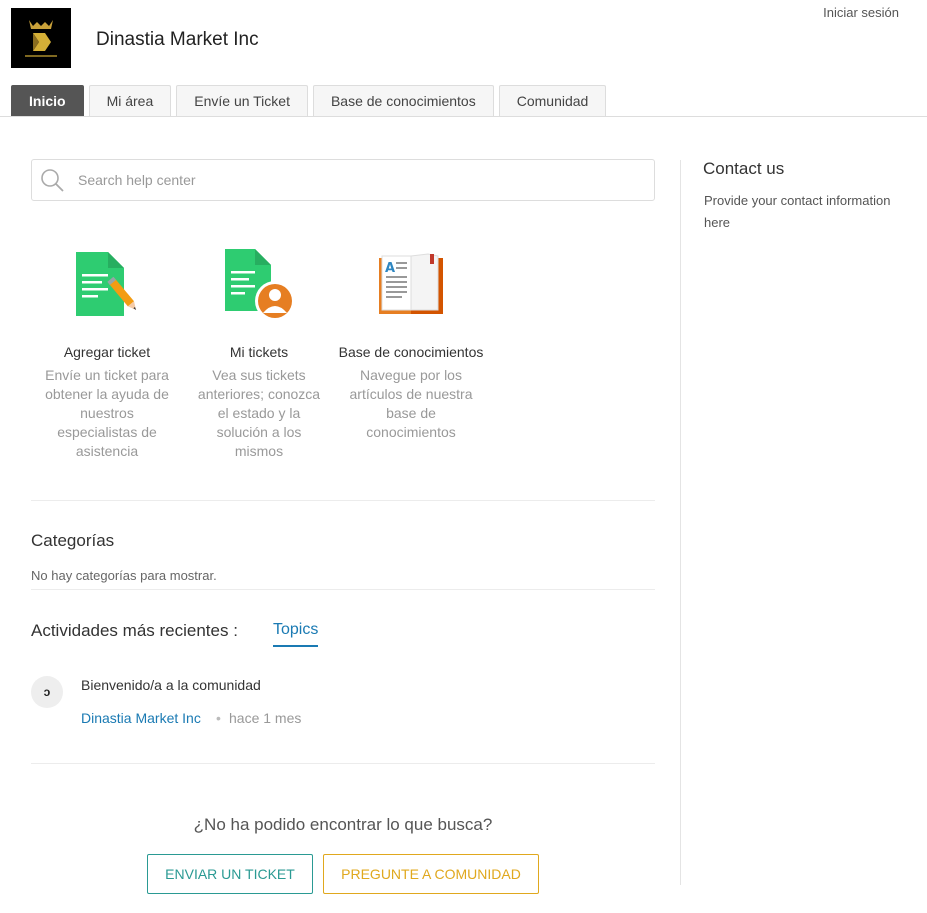 The image size is (927, 913). Describe the element at coordinates (171, 685) in the screenshot. I see `topic-title-link: Bienvenido/a a la comunidad` at that location.